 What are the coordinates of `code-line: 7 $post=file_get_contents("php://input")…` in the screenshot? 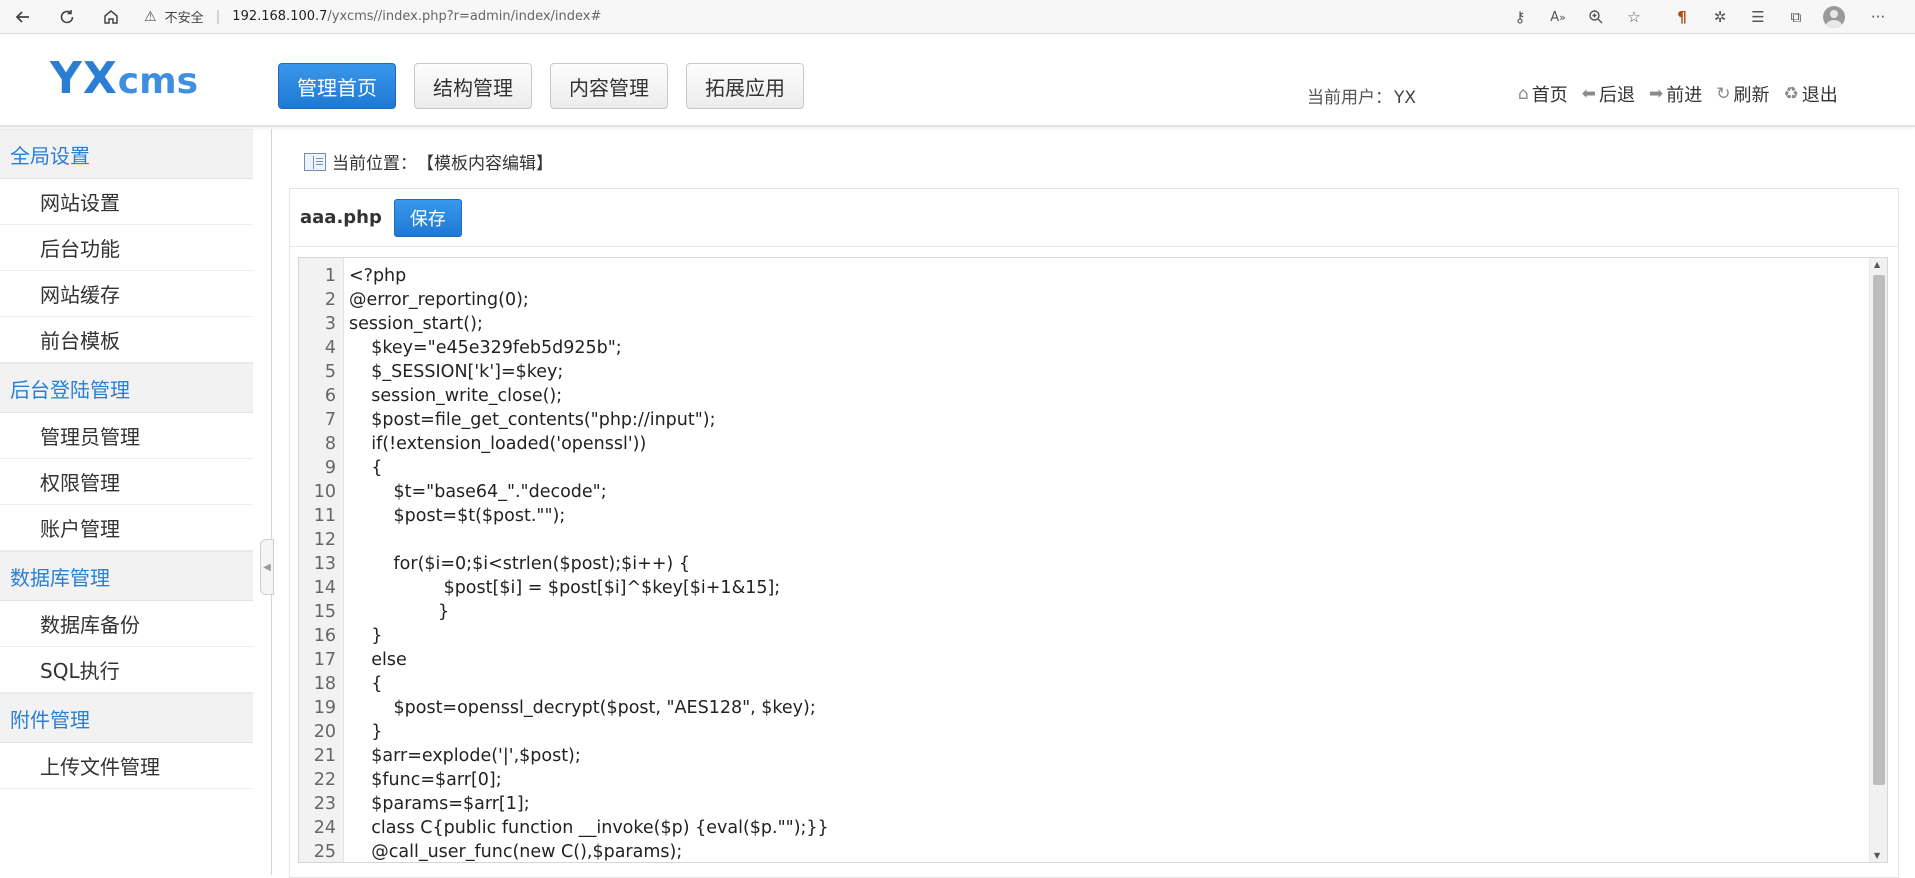 It's located at (1069, 420).